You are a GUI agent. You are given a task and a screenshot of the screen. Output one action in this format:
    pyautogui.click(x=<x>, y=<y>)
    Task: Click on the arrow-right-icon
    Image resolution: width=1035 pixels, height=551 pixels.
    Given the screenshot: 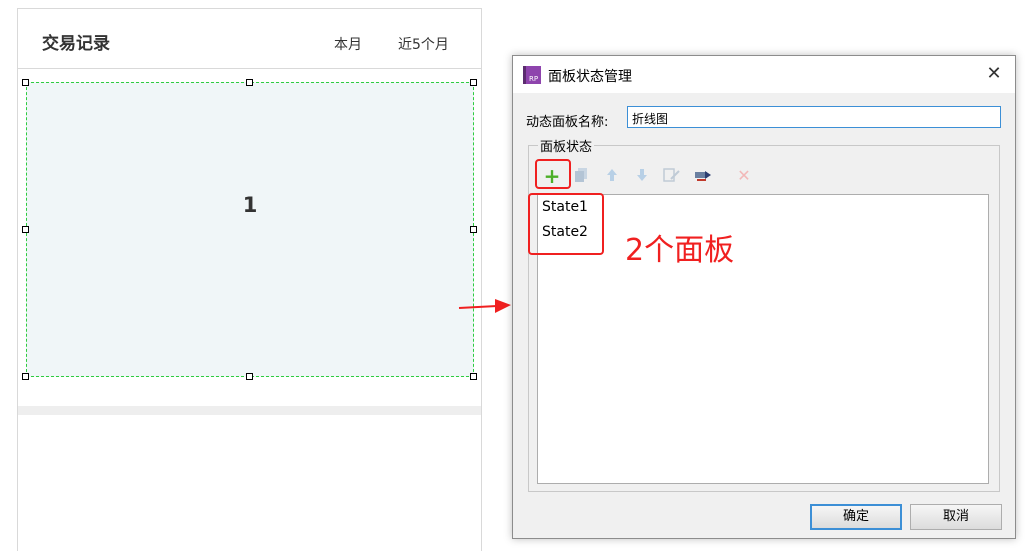 What is the action you would take?
    pyautogui.click(x=484, y=306)
    